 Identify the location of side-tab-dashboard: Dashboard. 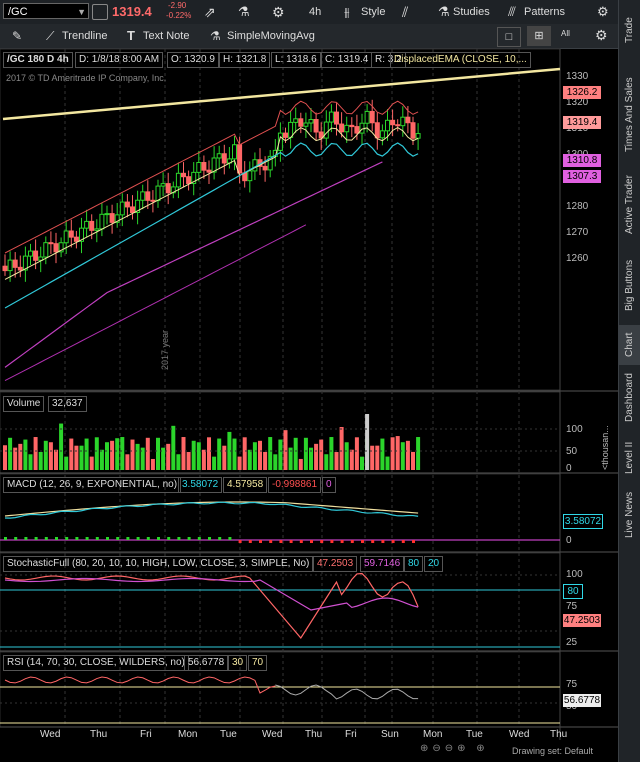
(629, 398).